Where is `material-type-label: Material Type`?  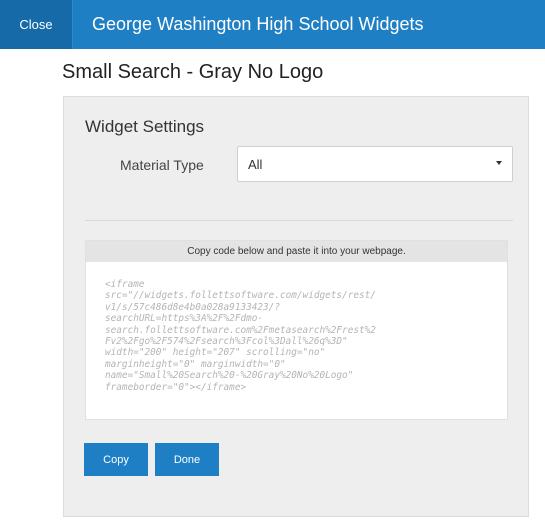 material-type-label: Material Type is located at coordinates (162, 165).